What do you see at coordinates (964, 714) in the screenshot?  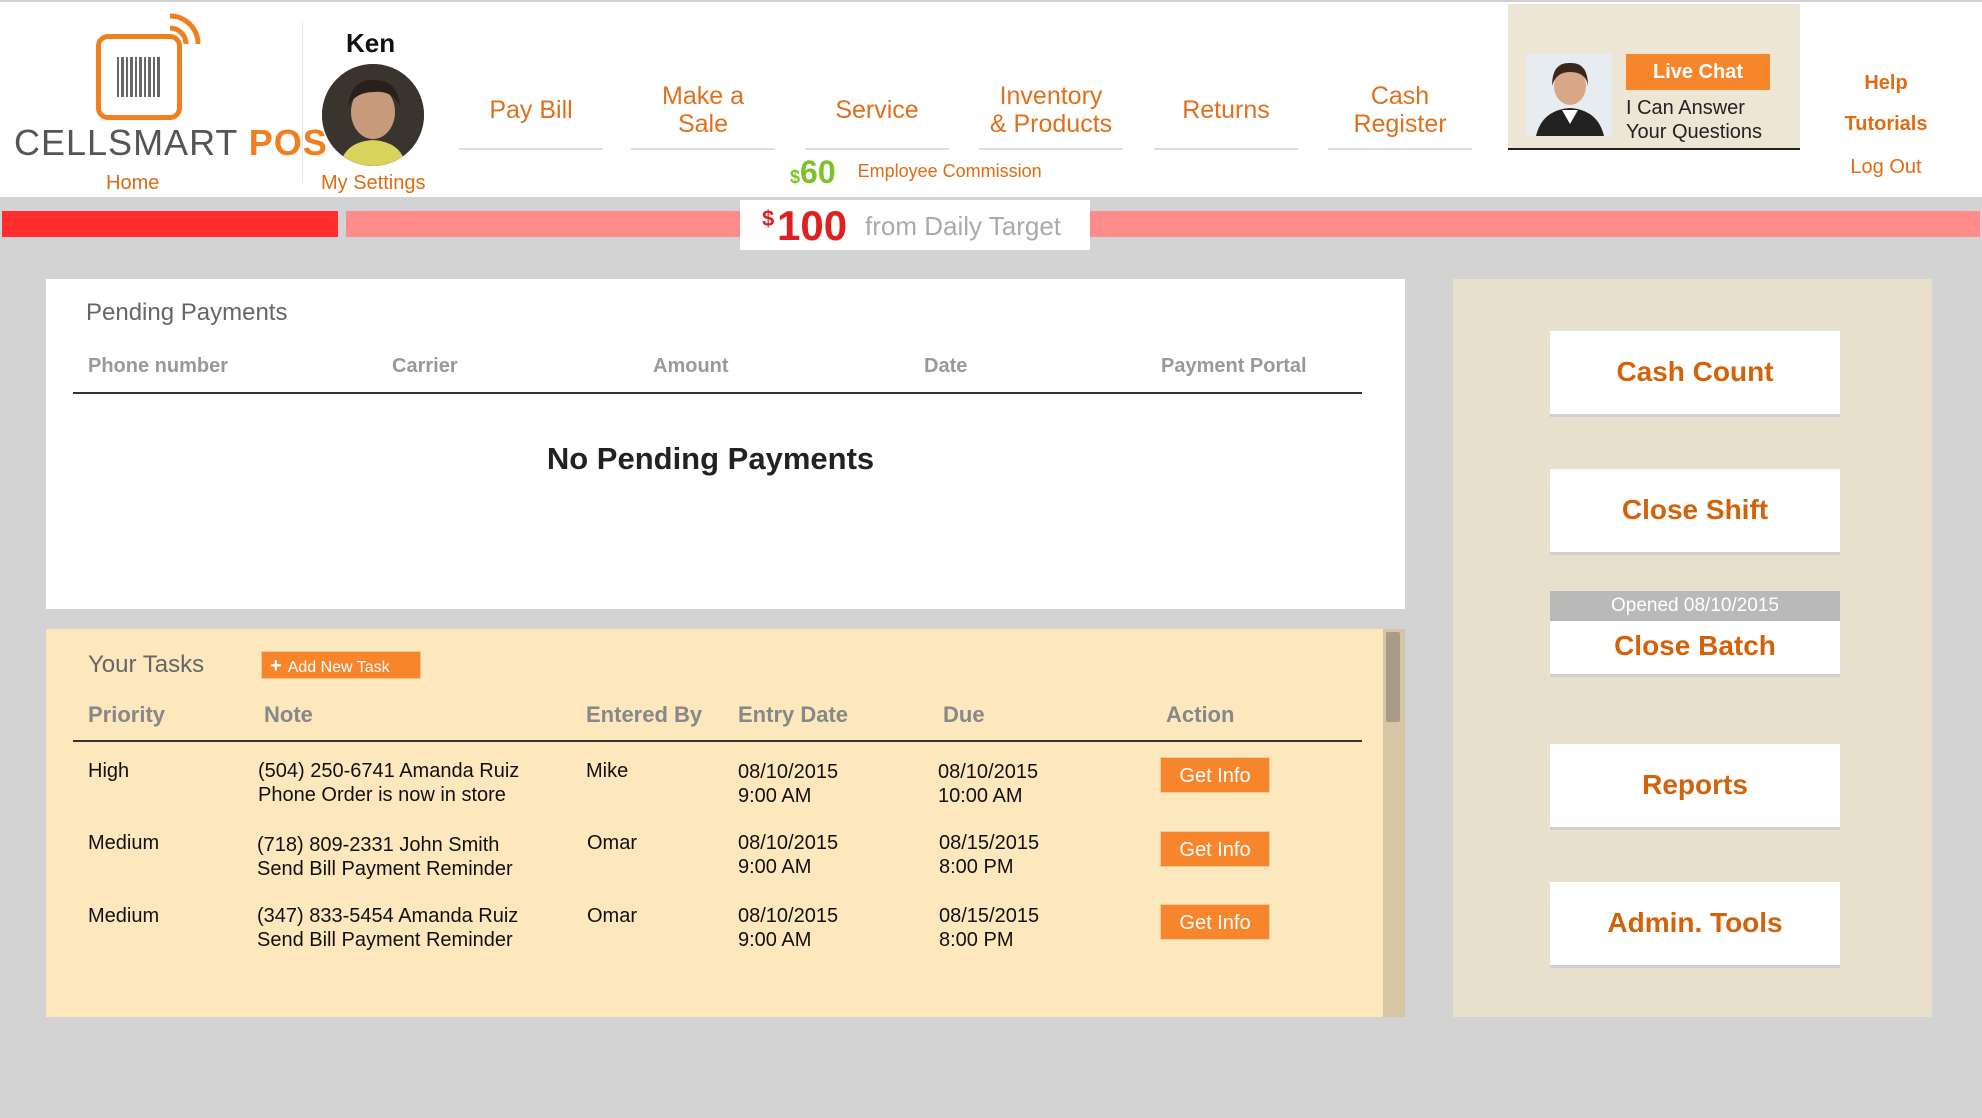 I see `column-header: Due` at bounding box center [964, 714].